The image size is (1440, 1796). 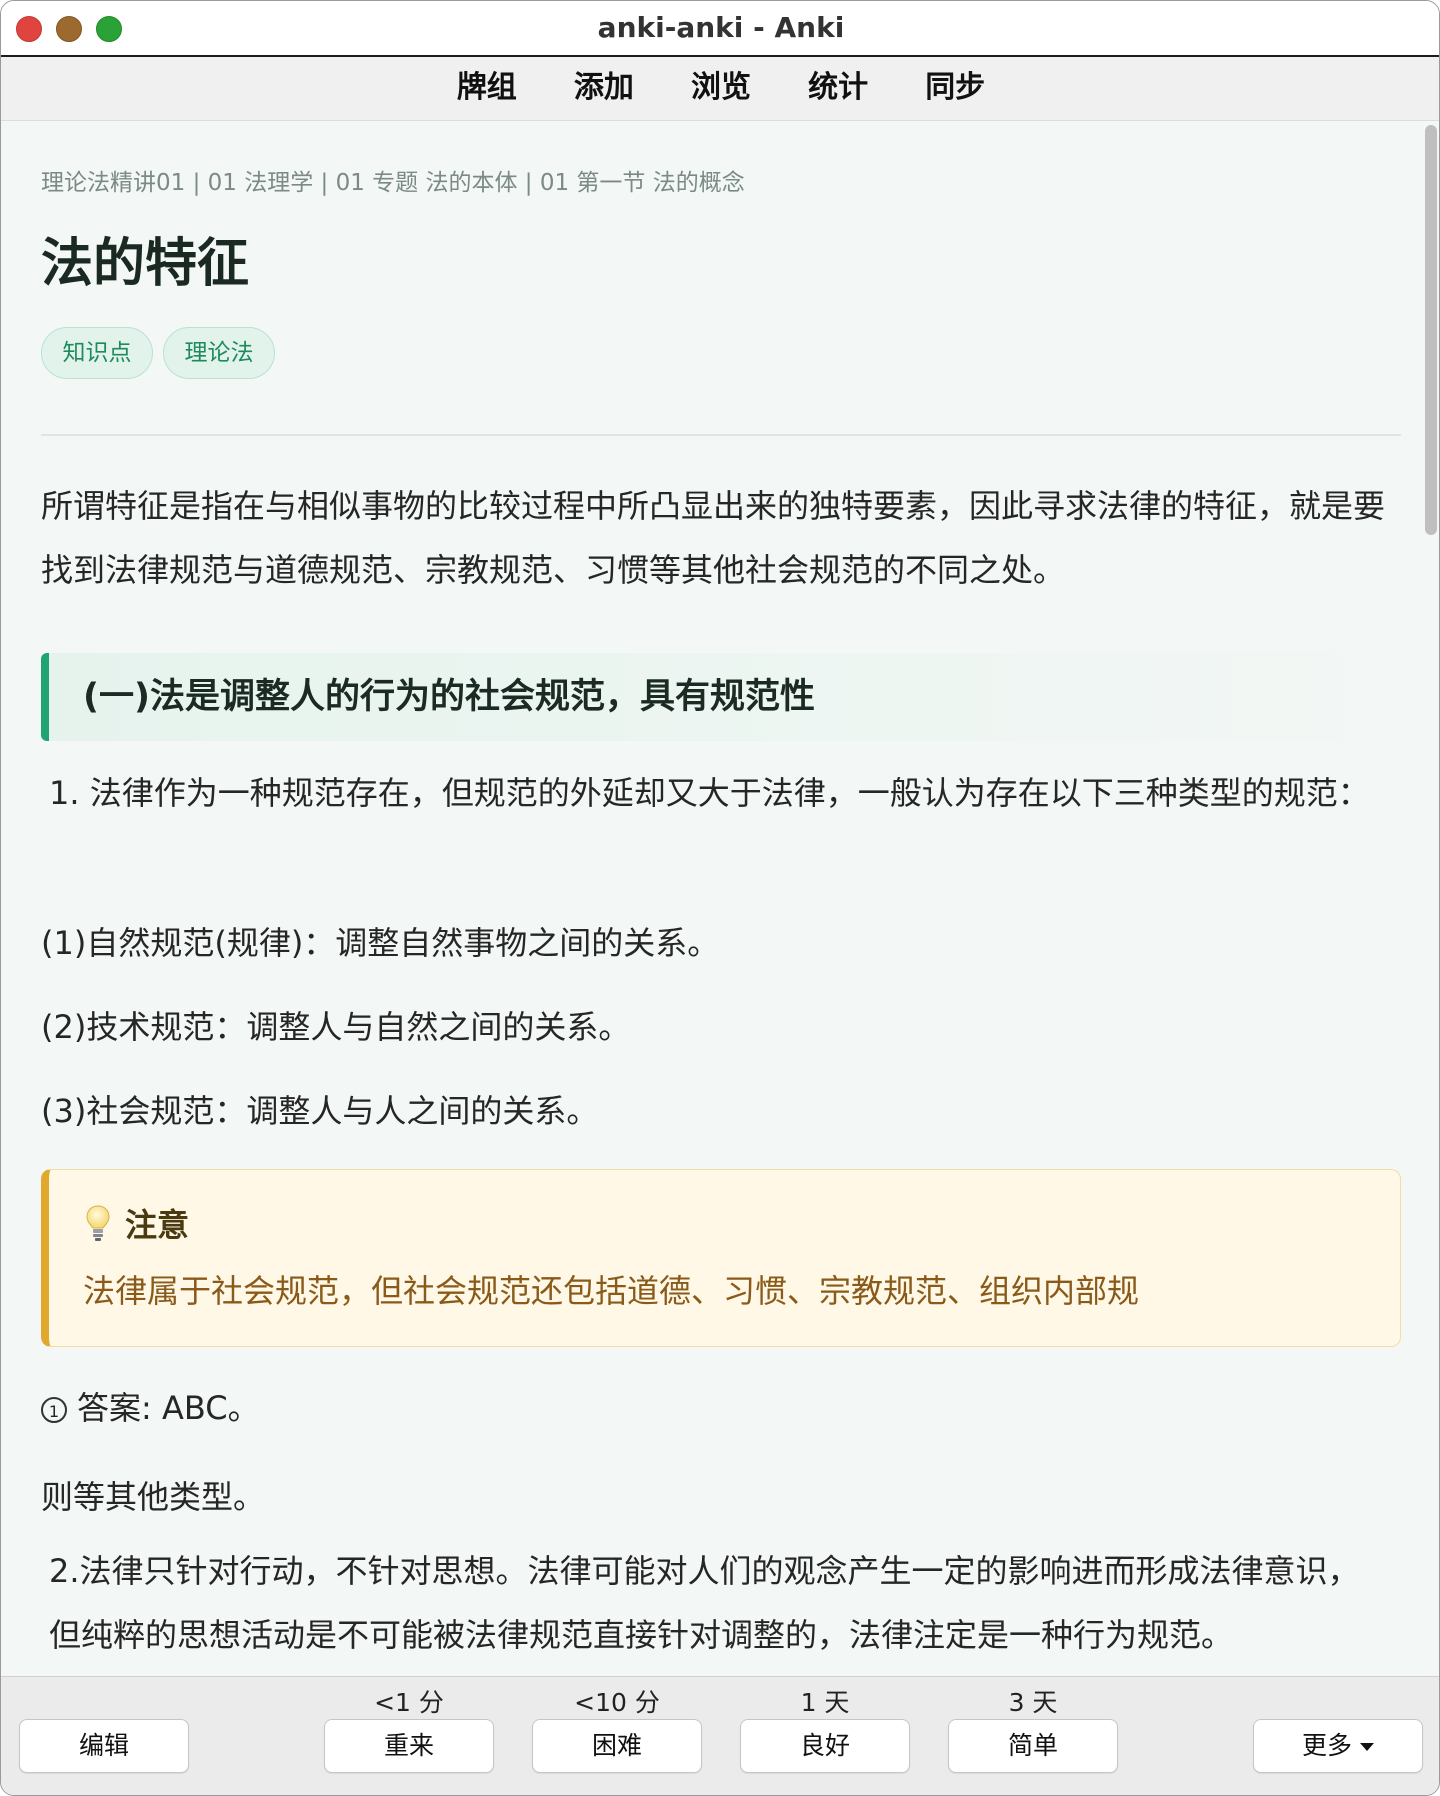 I want to click on circled-number-icon: 1, so click(x=54, y=1410).